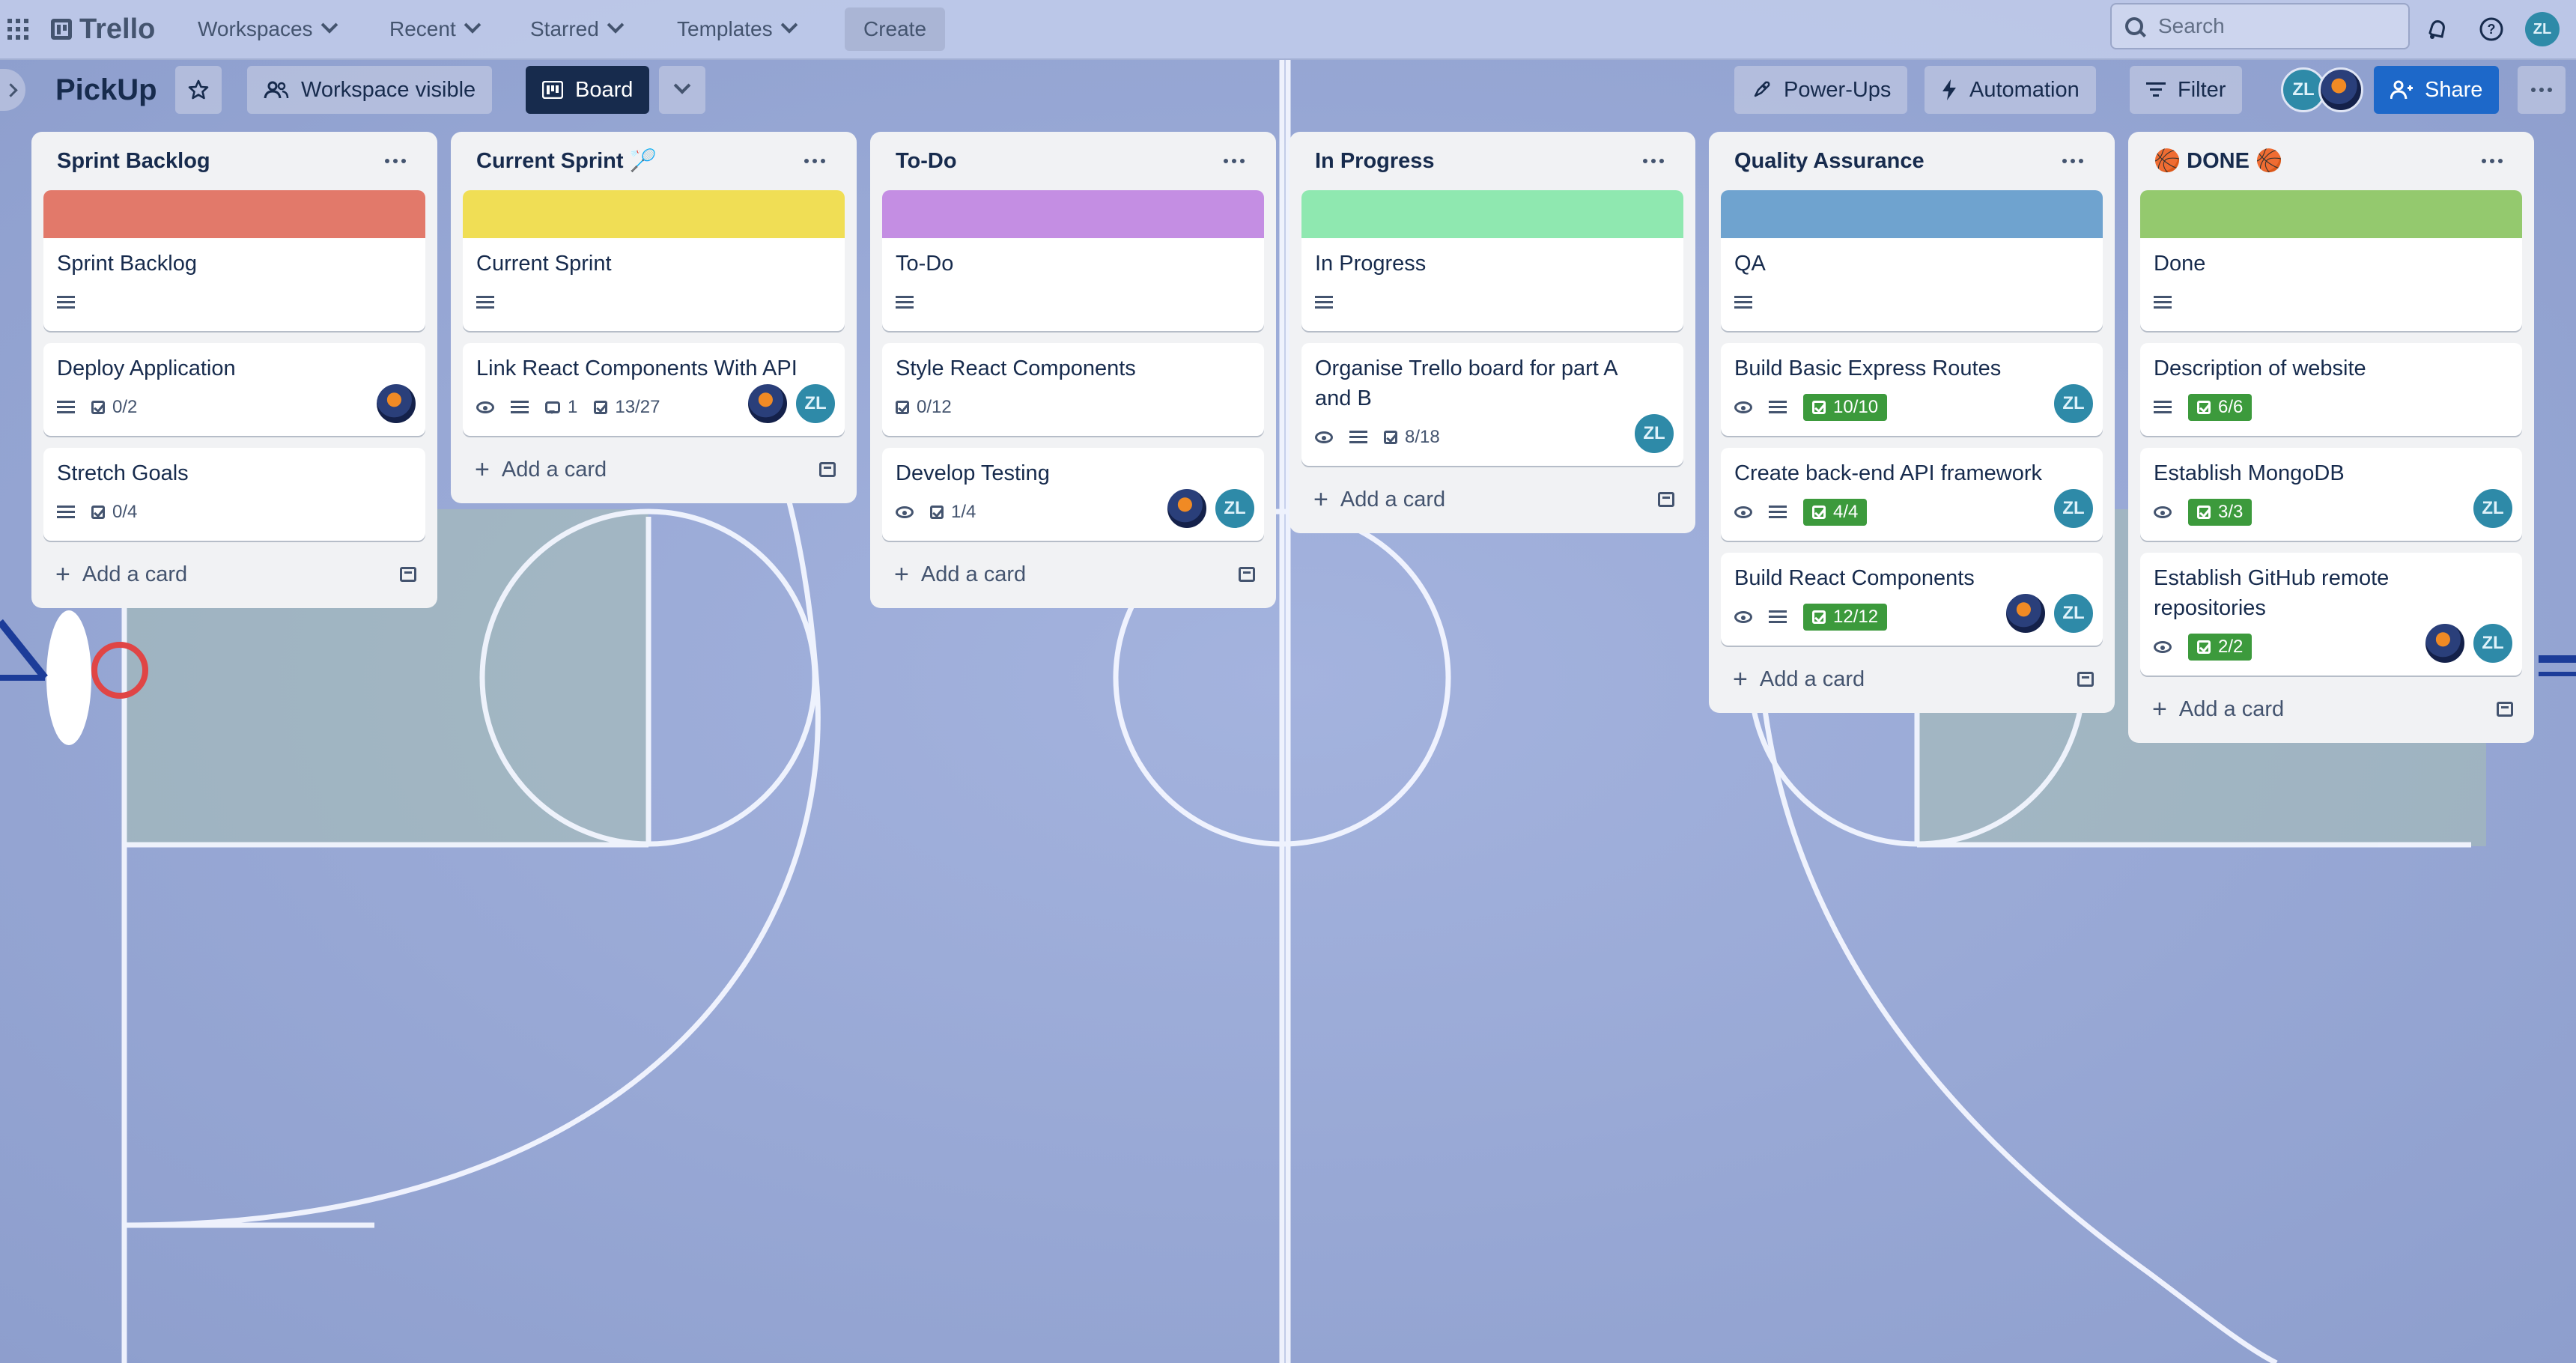  I want to click on starred-menu: Starred, so click(576, 29).